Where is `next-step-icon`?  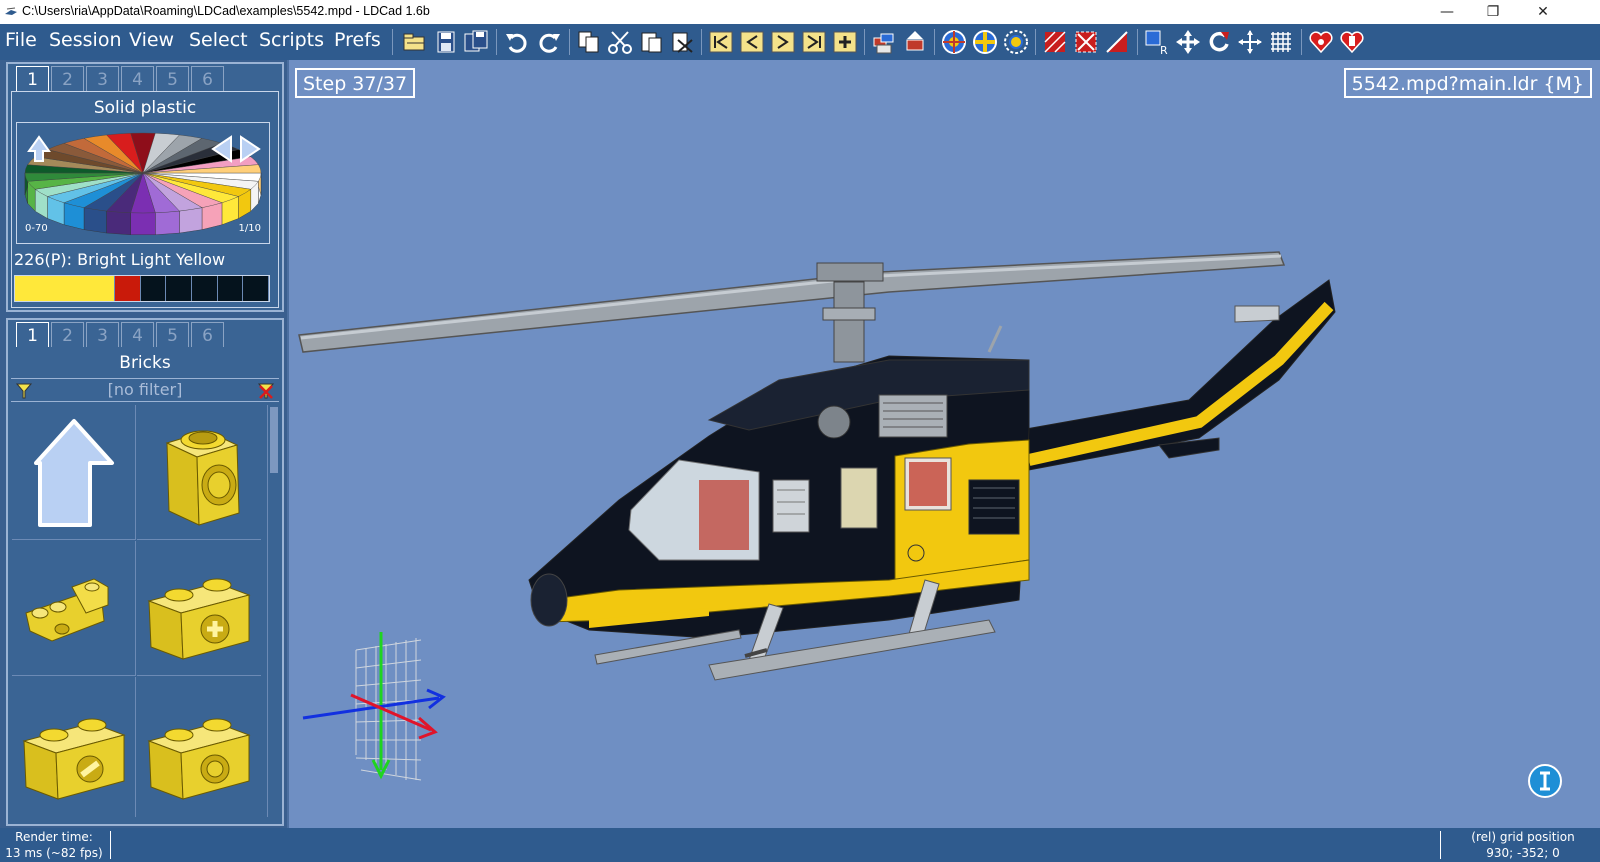
next-step-icon is located at coordinates (783, 42).